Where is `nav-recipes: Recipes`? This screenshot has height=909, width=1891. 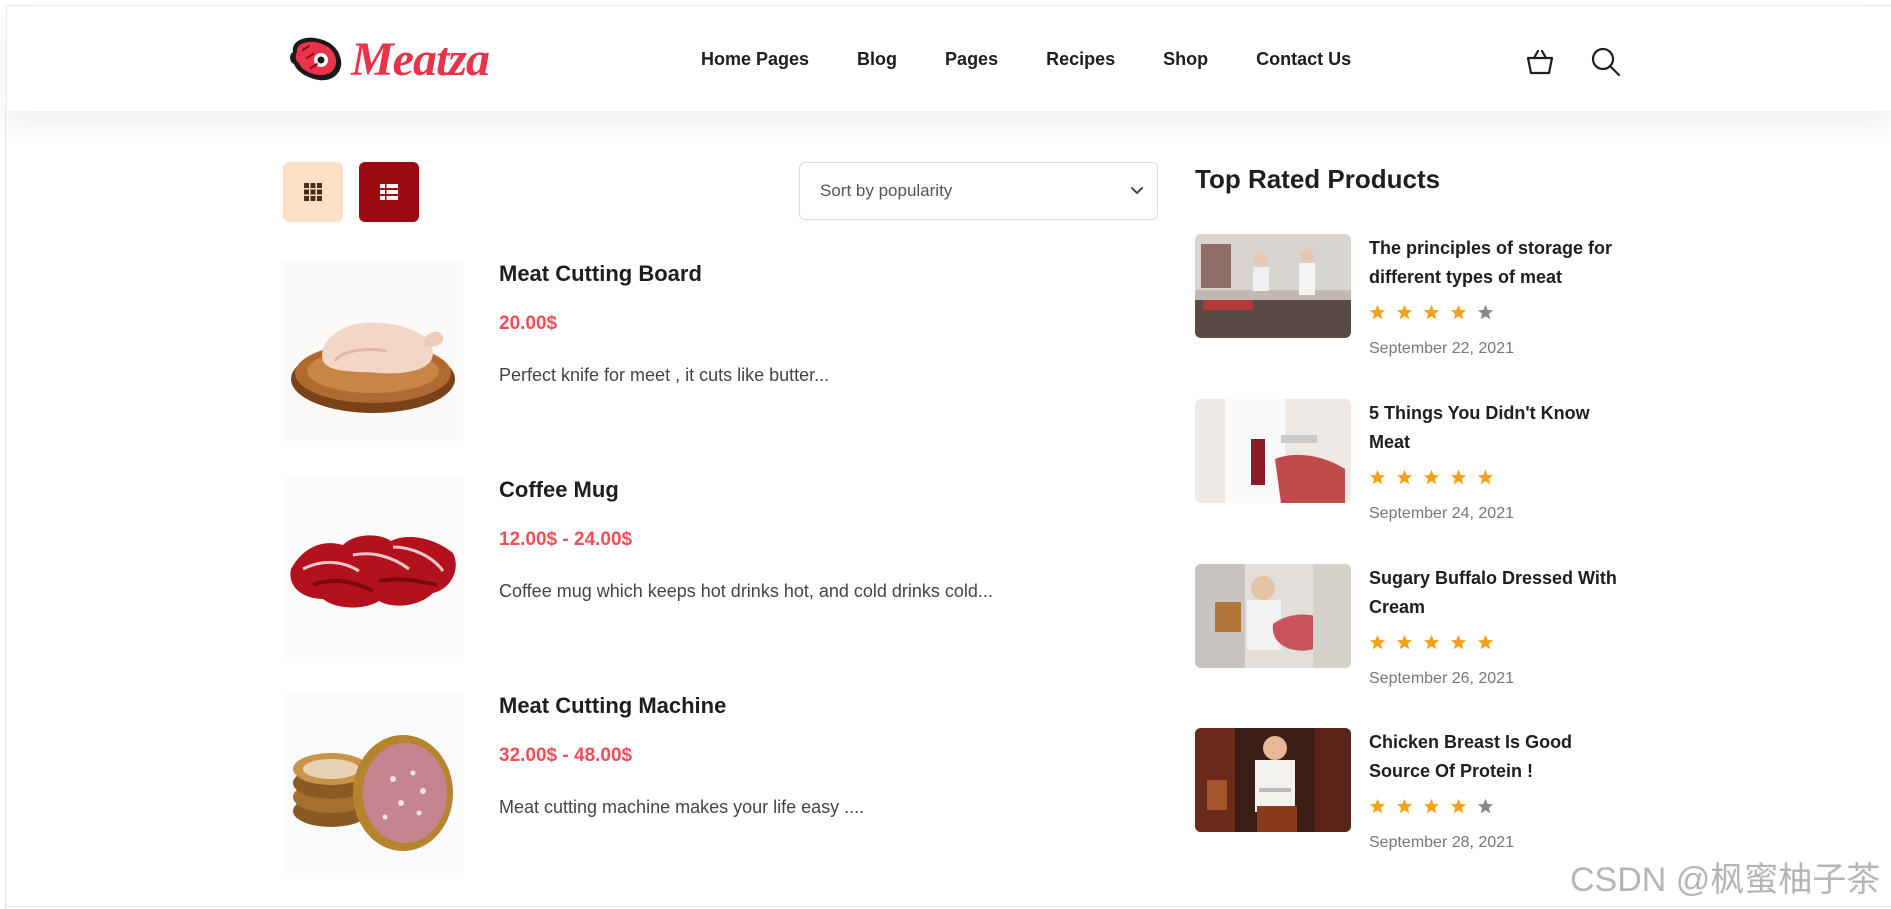 nav-recipes: Recipes is located at coordinates (1080, 59).